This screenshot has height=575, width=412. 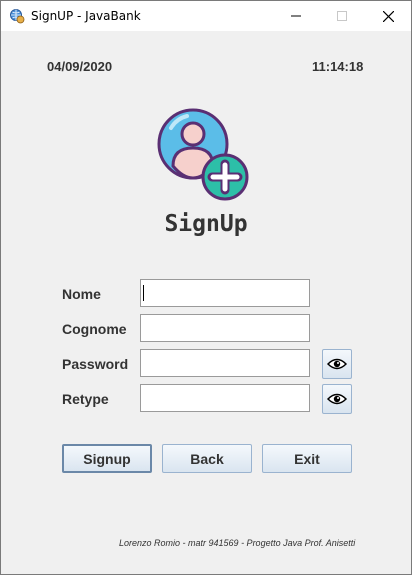 I want to click on back-button: Back, so click(x=207, y=458).